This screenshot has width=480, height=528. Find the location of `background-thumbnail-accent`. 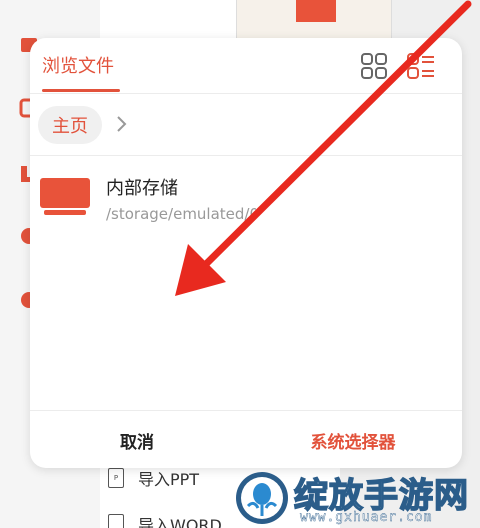

background-thumbnail-accent is located at coordinates (316, 11).